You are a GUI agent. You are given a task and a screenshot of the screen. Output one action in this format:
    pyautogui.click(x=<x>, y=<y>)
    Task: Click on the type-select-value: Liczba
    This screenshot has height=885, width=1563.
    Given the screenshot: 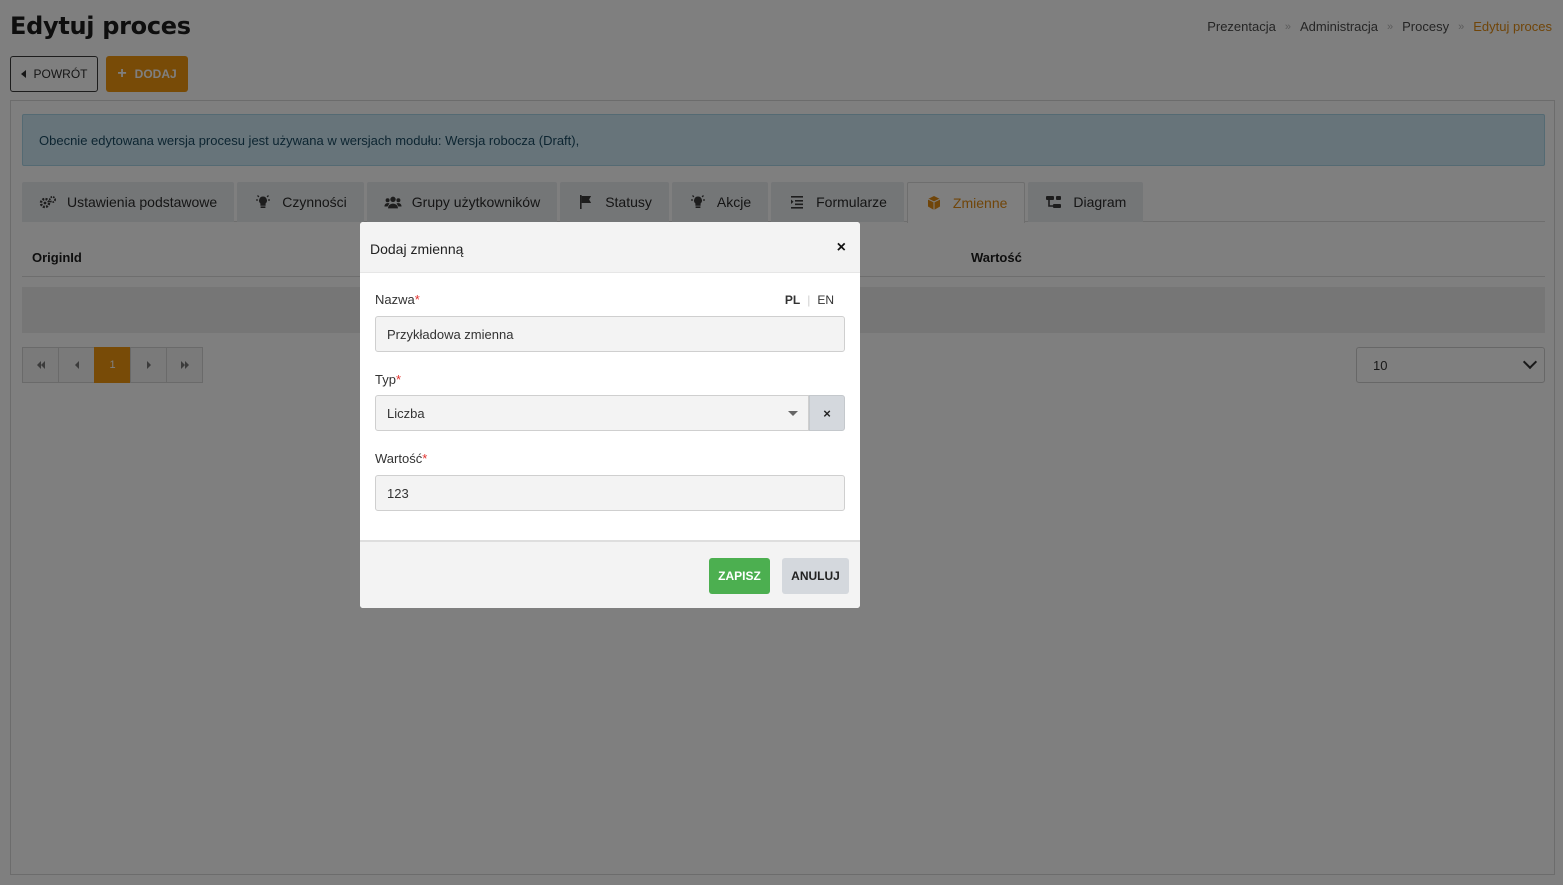 What is the action you would take?
    pyautogui.click(x=406, y=413)
    